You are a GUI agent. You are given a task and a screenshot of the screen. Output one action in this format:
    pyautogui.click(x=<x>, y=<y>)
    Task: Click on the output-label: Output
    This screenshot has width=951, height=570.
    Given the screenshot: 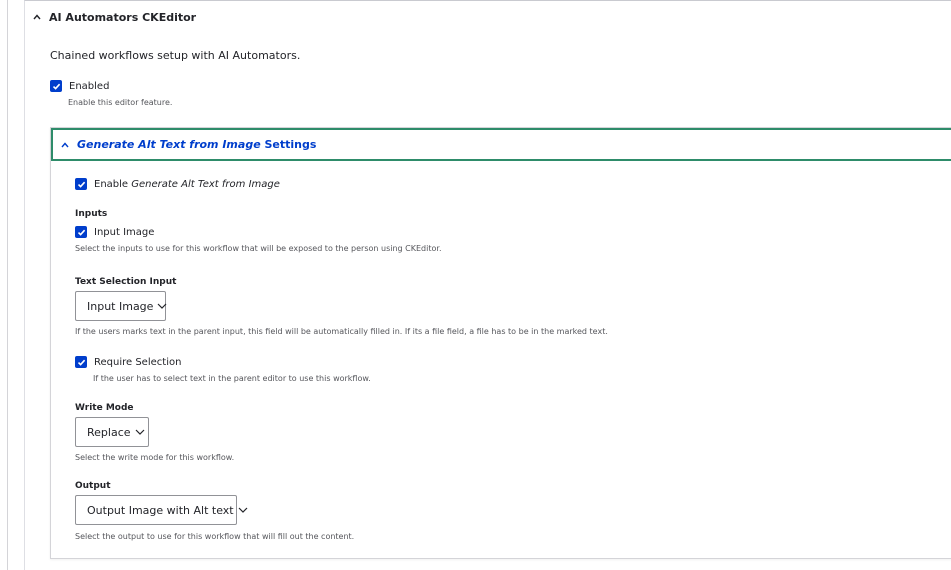 What is the action you would take?
    pyautogui.click(x=93, y=486)
    